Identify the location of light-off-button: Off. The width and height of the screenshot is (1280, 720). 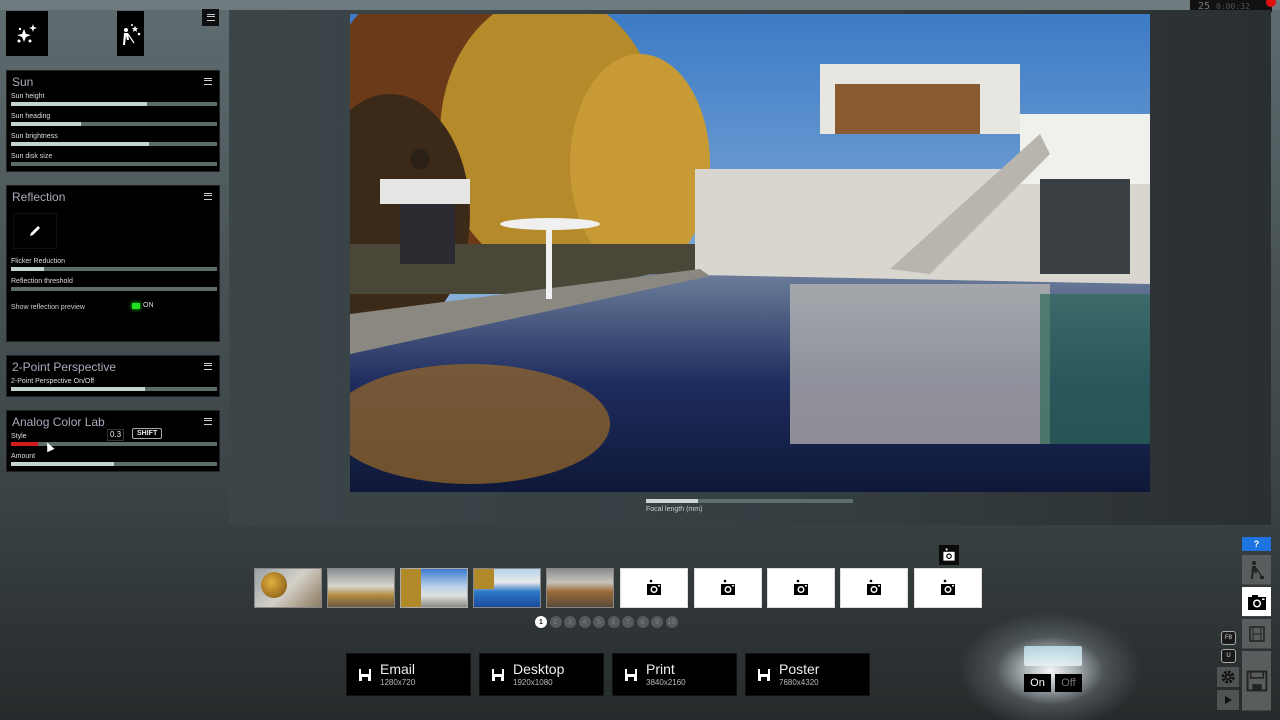
(1068, 683).